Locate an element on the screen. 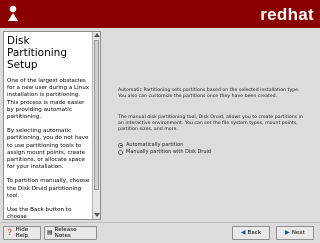 Image resolution: width=320 pixels, height=243 pixels. radio-unselected-icon is located at coordinates (120, 152).